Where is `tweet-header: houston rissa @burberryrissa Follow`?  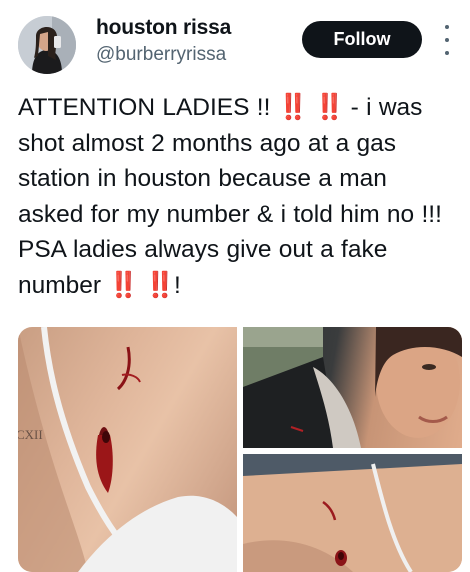 tweet-header: houston rissa @burberryrissa Follow is located at coordinates (235, 40).